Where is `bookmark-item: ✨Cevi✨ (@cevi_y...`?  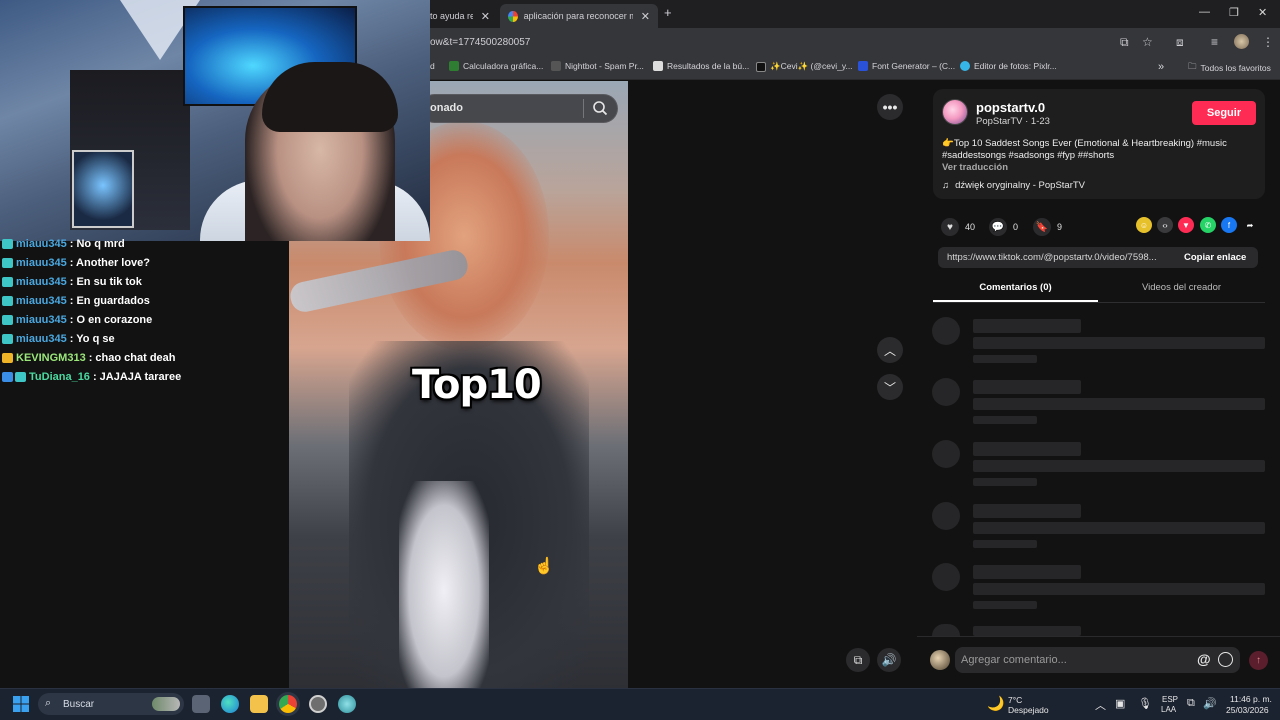 bookmark-item: ✨Cevi✨ (@cevi_y... is located at coordinates (804, 66).